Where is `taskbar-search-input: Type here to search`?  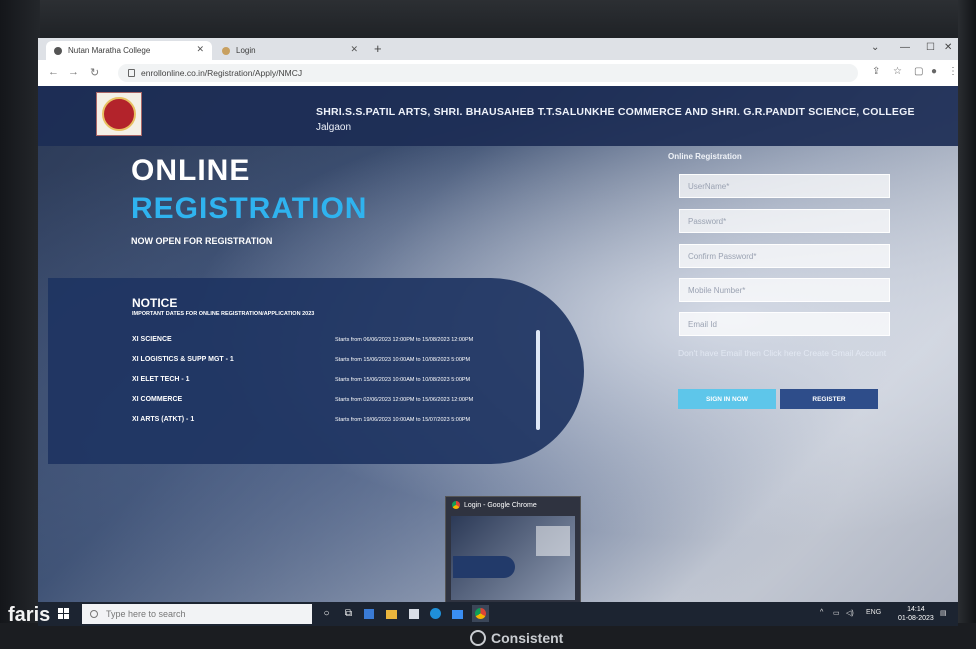 taskbar-search-input: Type here to search is located at coordinates (197, 614).